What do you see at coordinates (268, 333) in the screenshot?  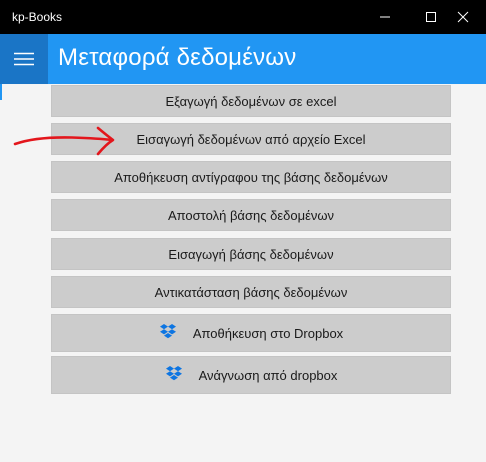 I see `button-label: Αποθήκευση στο Dropbox` at bounding box center [268, 333].